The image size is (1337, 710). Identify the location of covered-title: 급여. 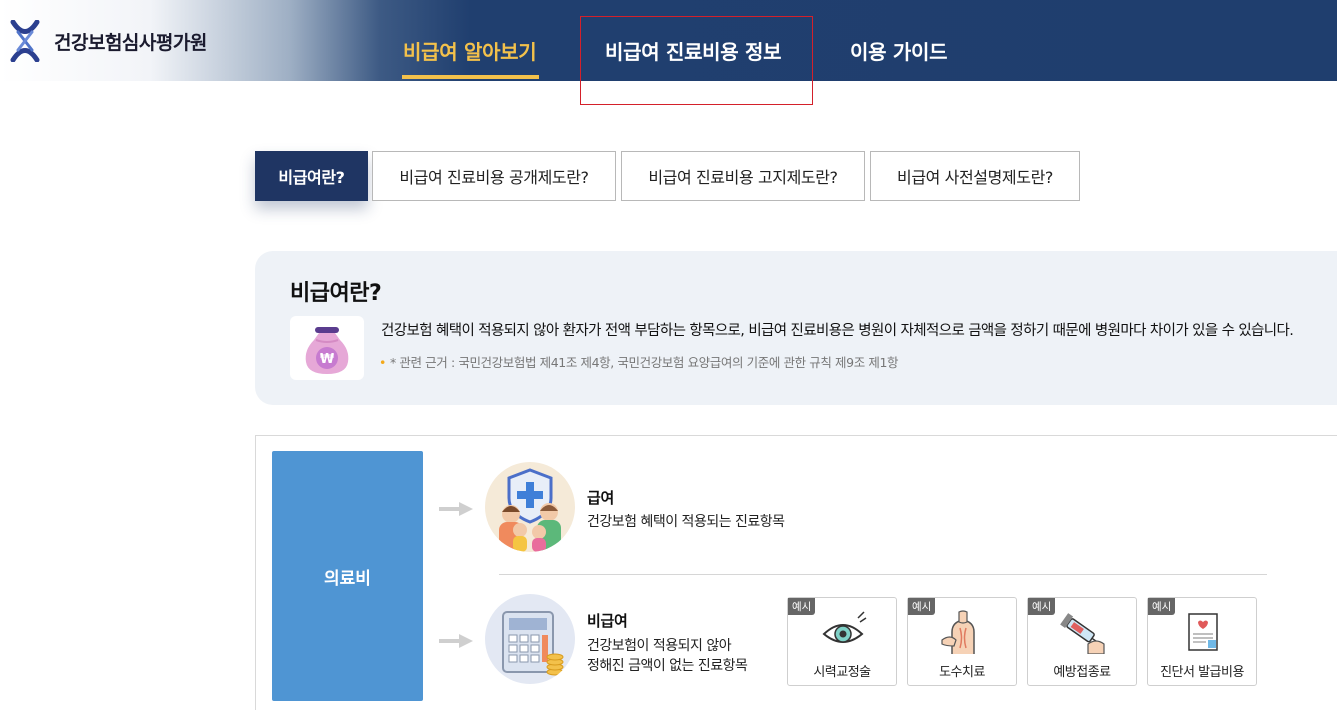
(601, 498).